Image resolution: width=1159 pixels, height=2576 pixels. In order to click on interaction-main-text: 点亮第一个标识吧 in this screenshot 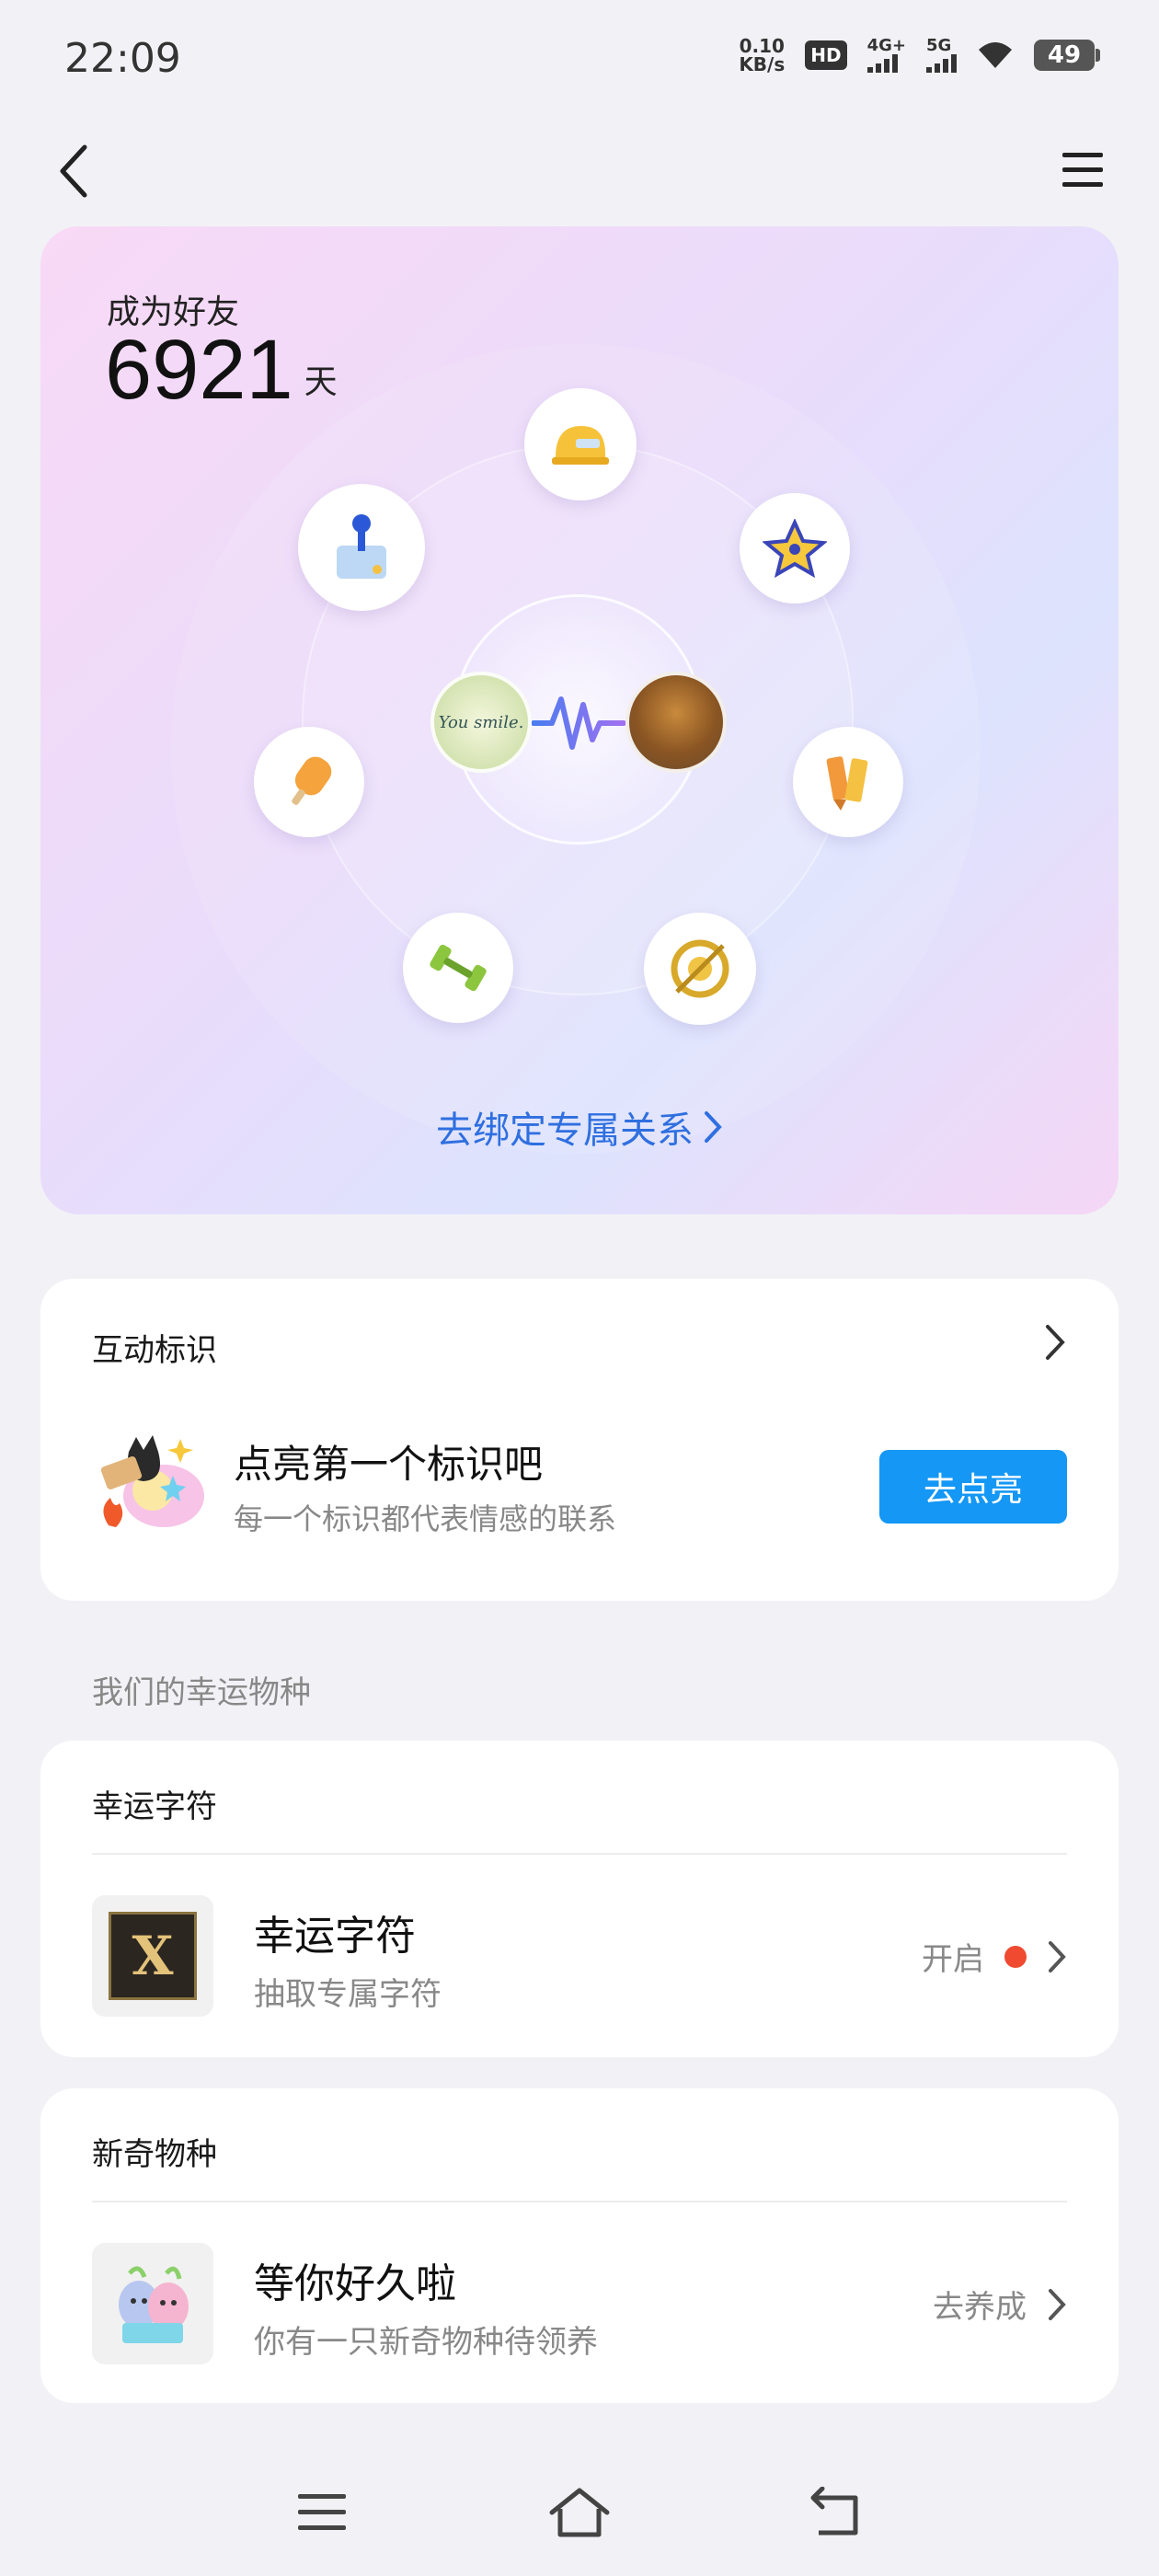, I will do `click(389, 1464)`.